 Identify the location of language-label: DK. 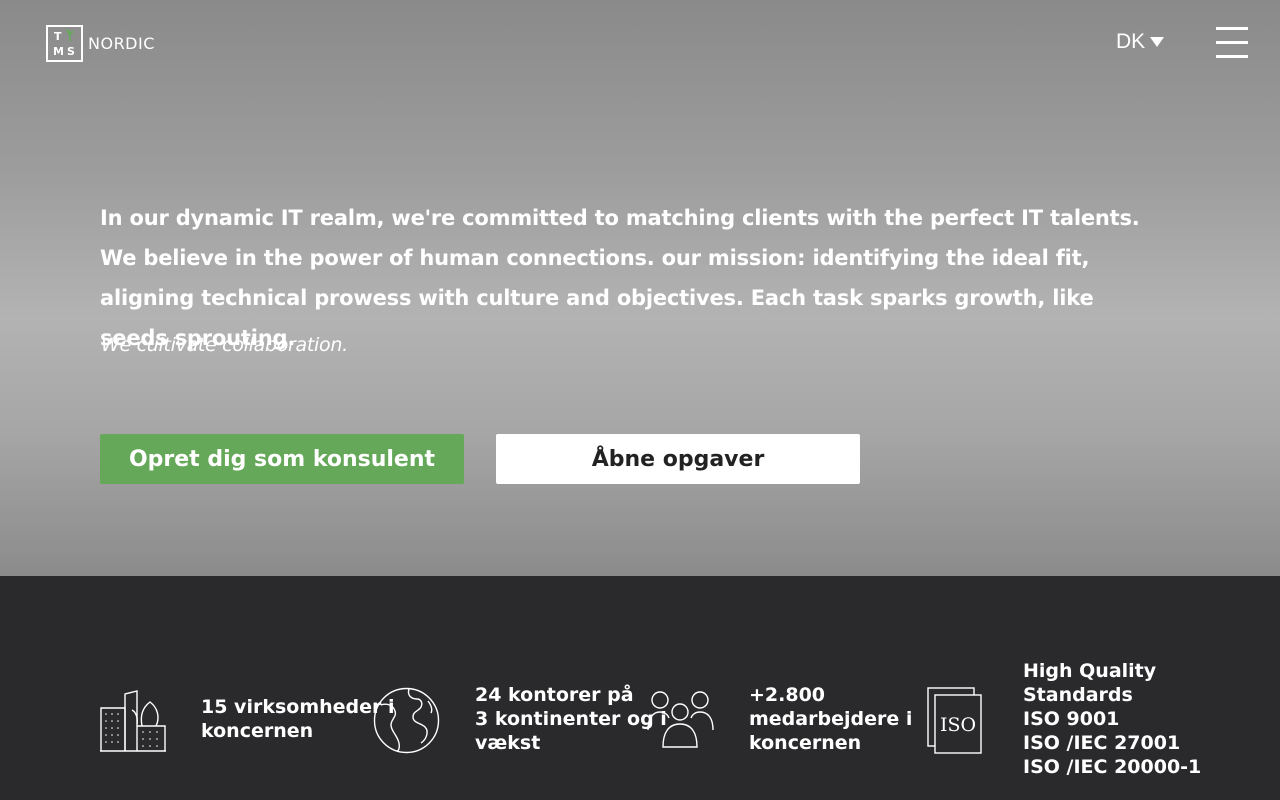
(1131, 41).